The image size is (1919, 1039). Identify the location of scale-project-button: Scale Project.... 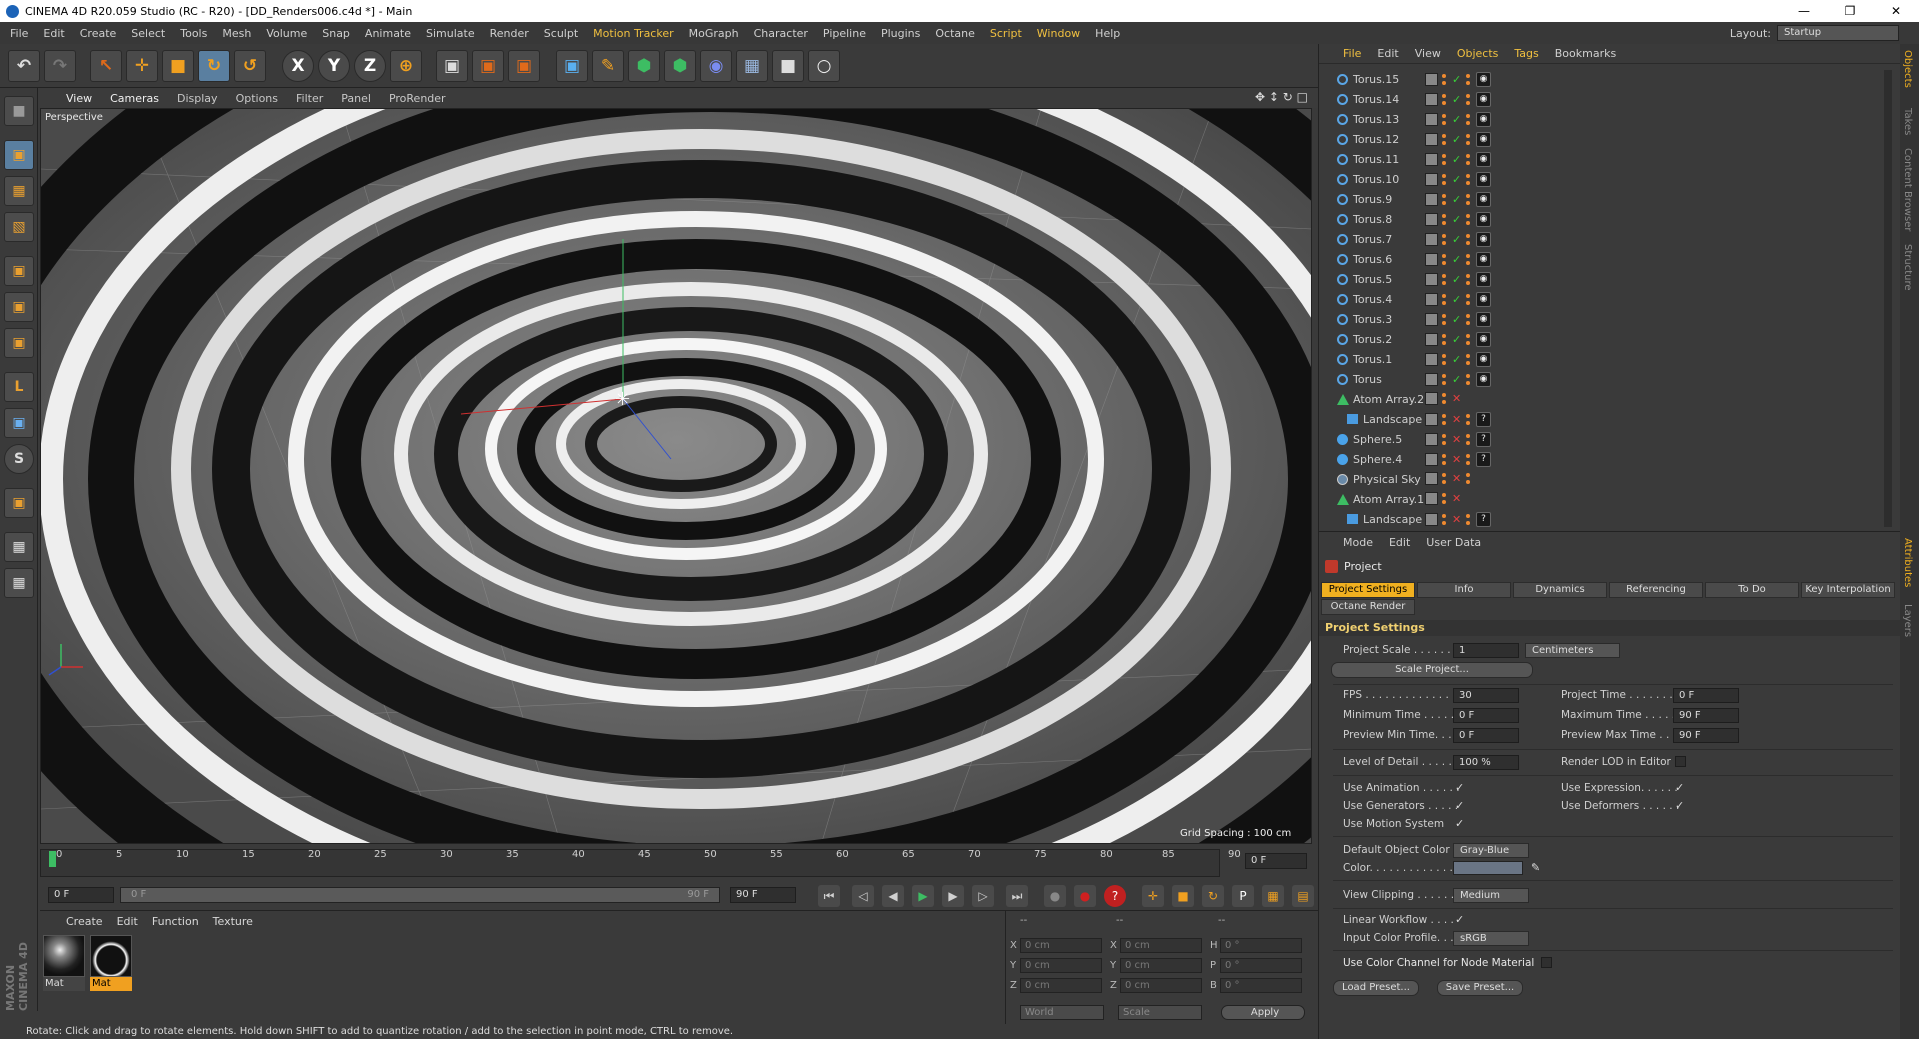
(1432, 670).